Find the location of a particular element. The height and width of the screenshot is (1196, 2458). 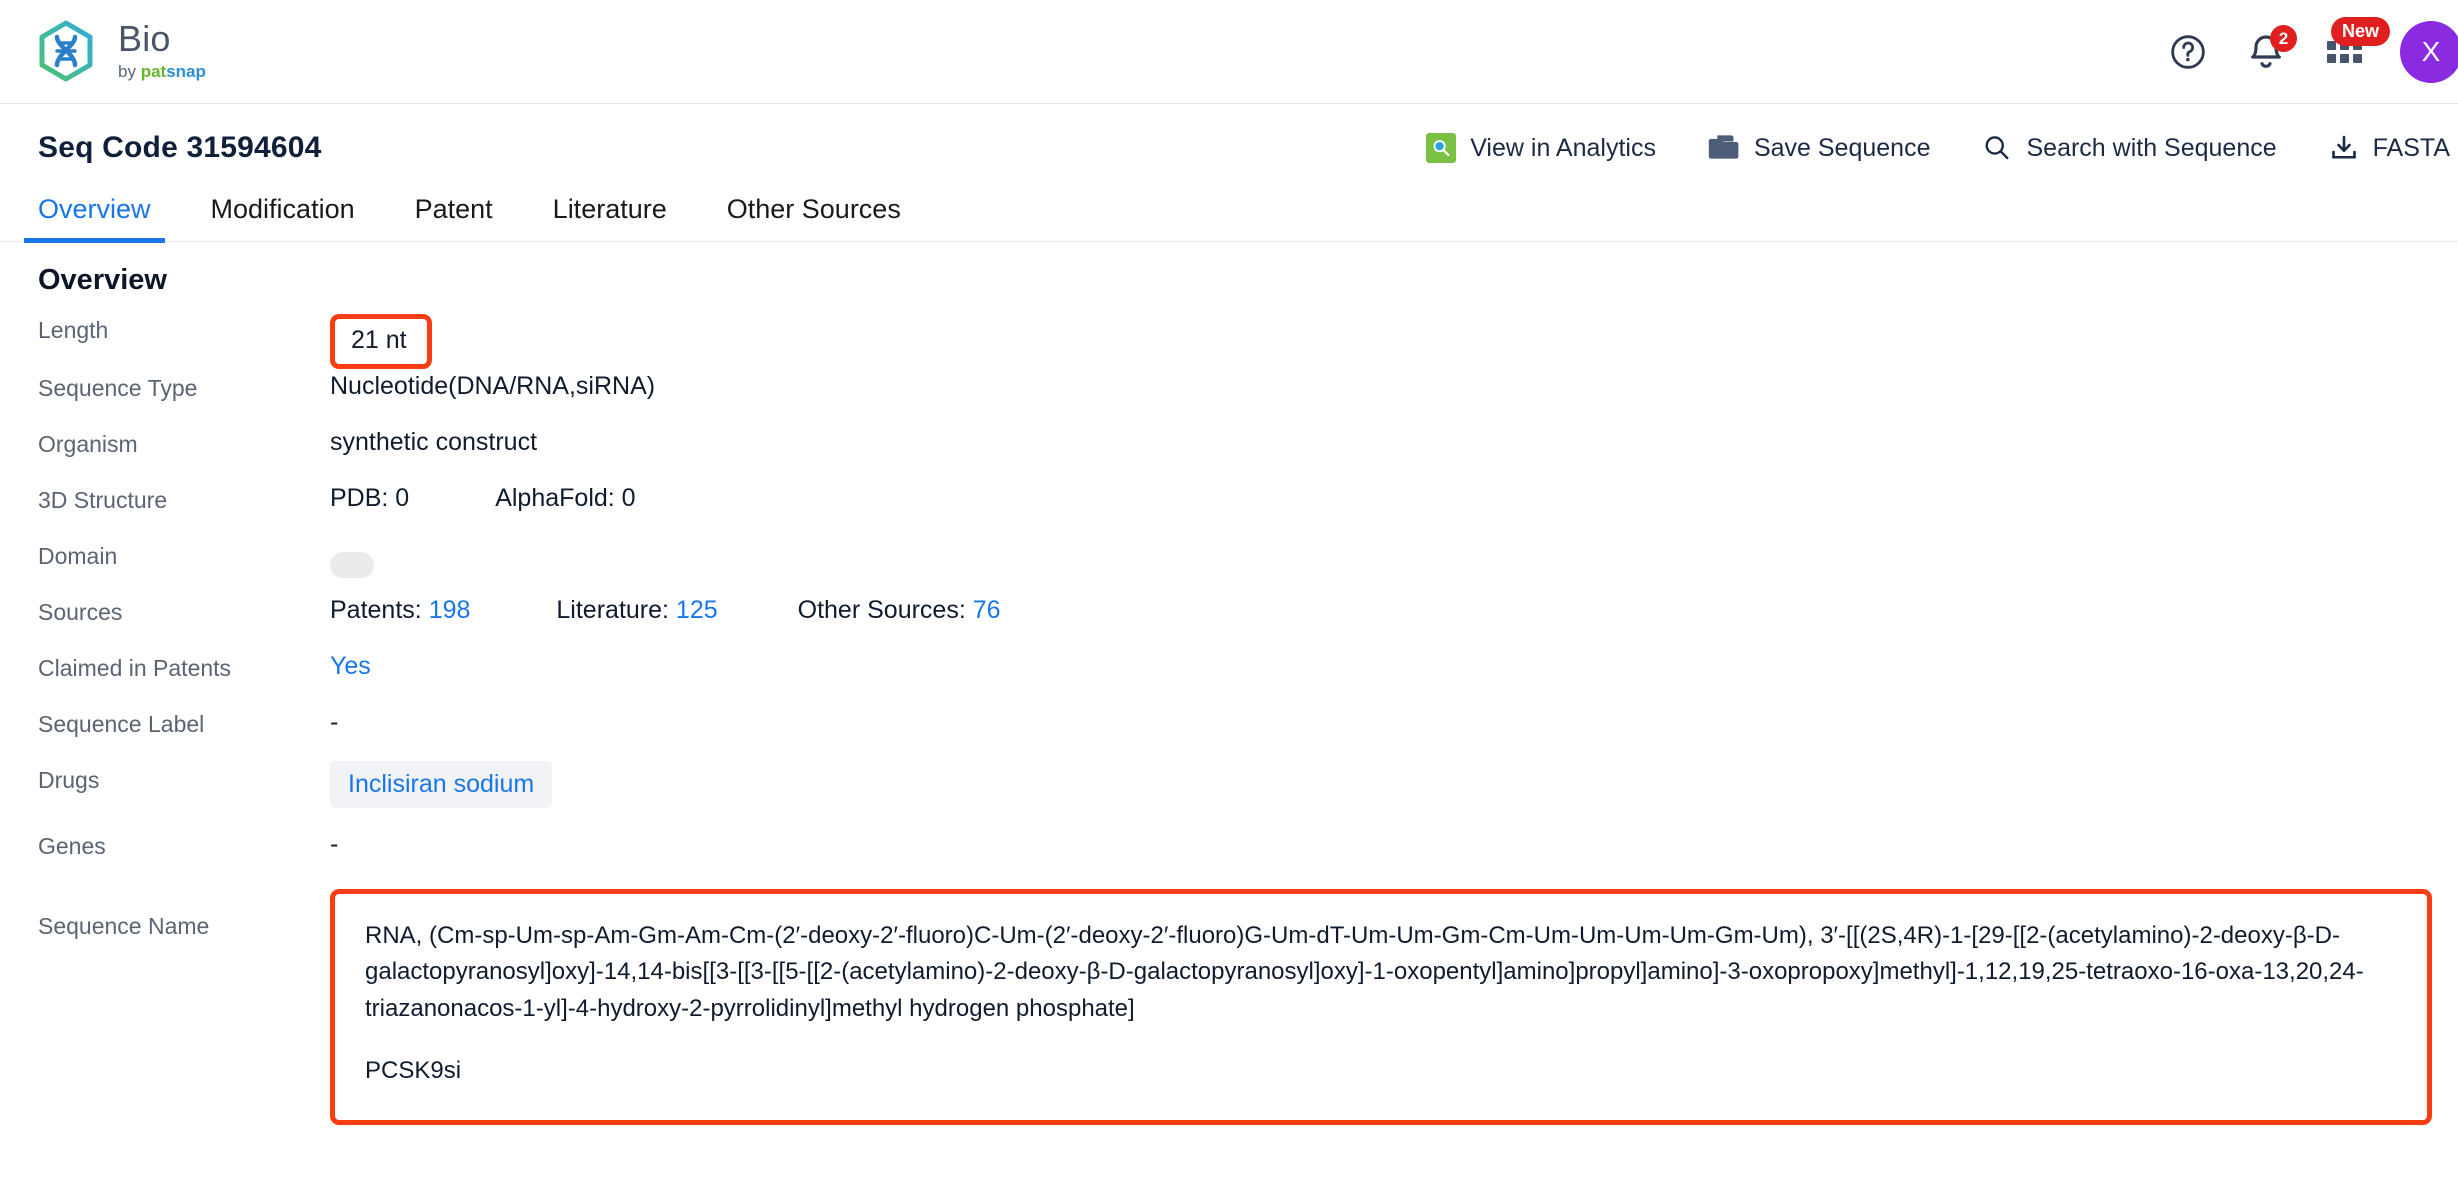

value-drugs: Inclisiran sodium is located at coordinates (441, 784).